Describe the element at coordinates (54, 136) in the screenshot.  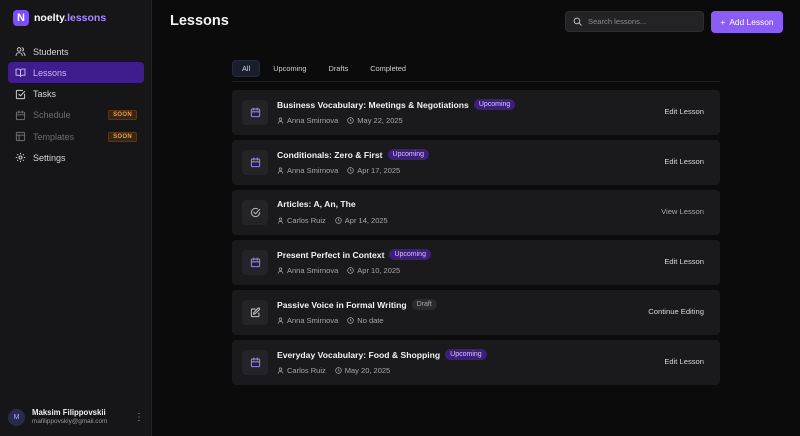
I see `sidebar-item-label: Templates` at that location.